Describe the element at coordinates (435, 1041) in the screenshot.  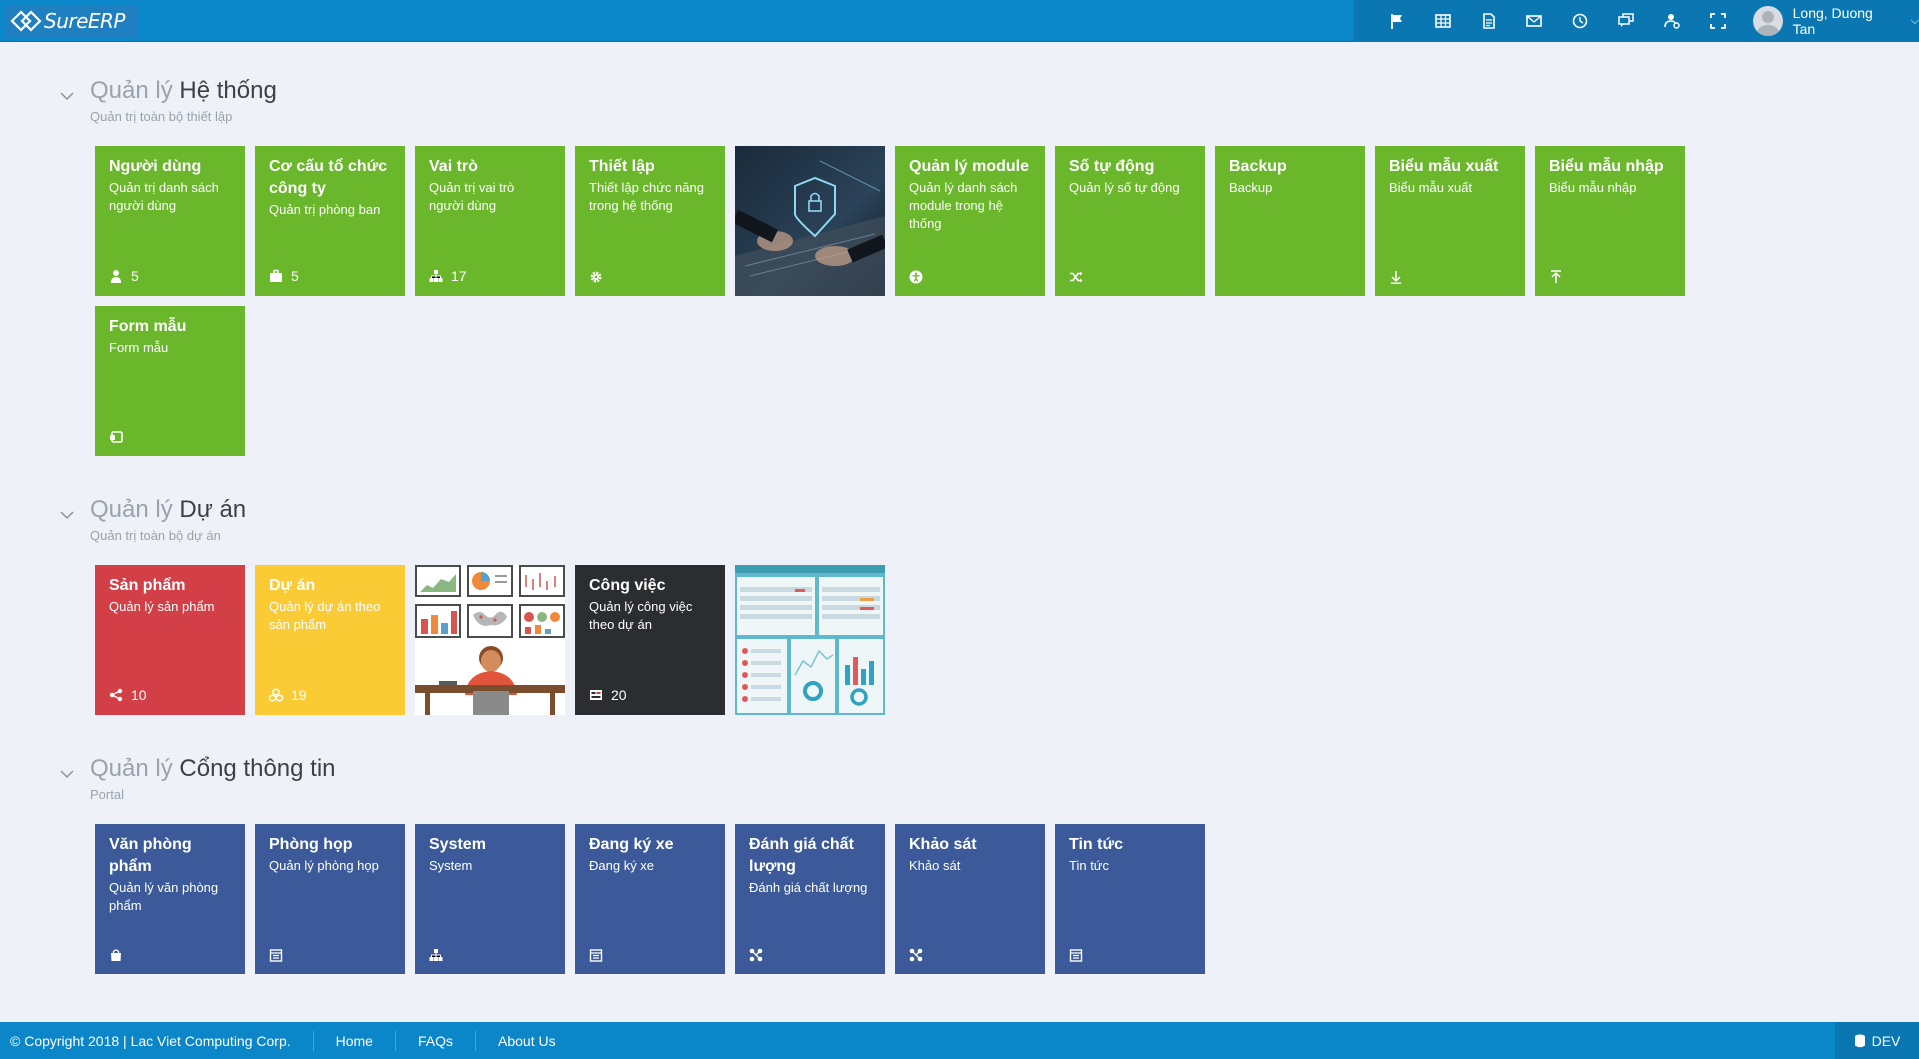
I see `footer-link-faqs: FAQs` at that location.